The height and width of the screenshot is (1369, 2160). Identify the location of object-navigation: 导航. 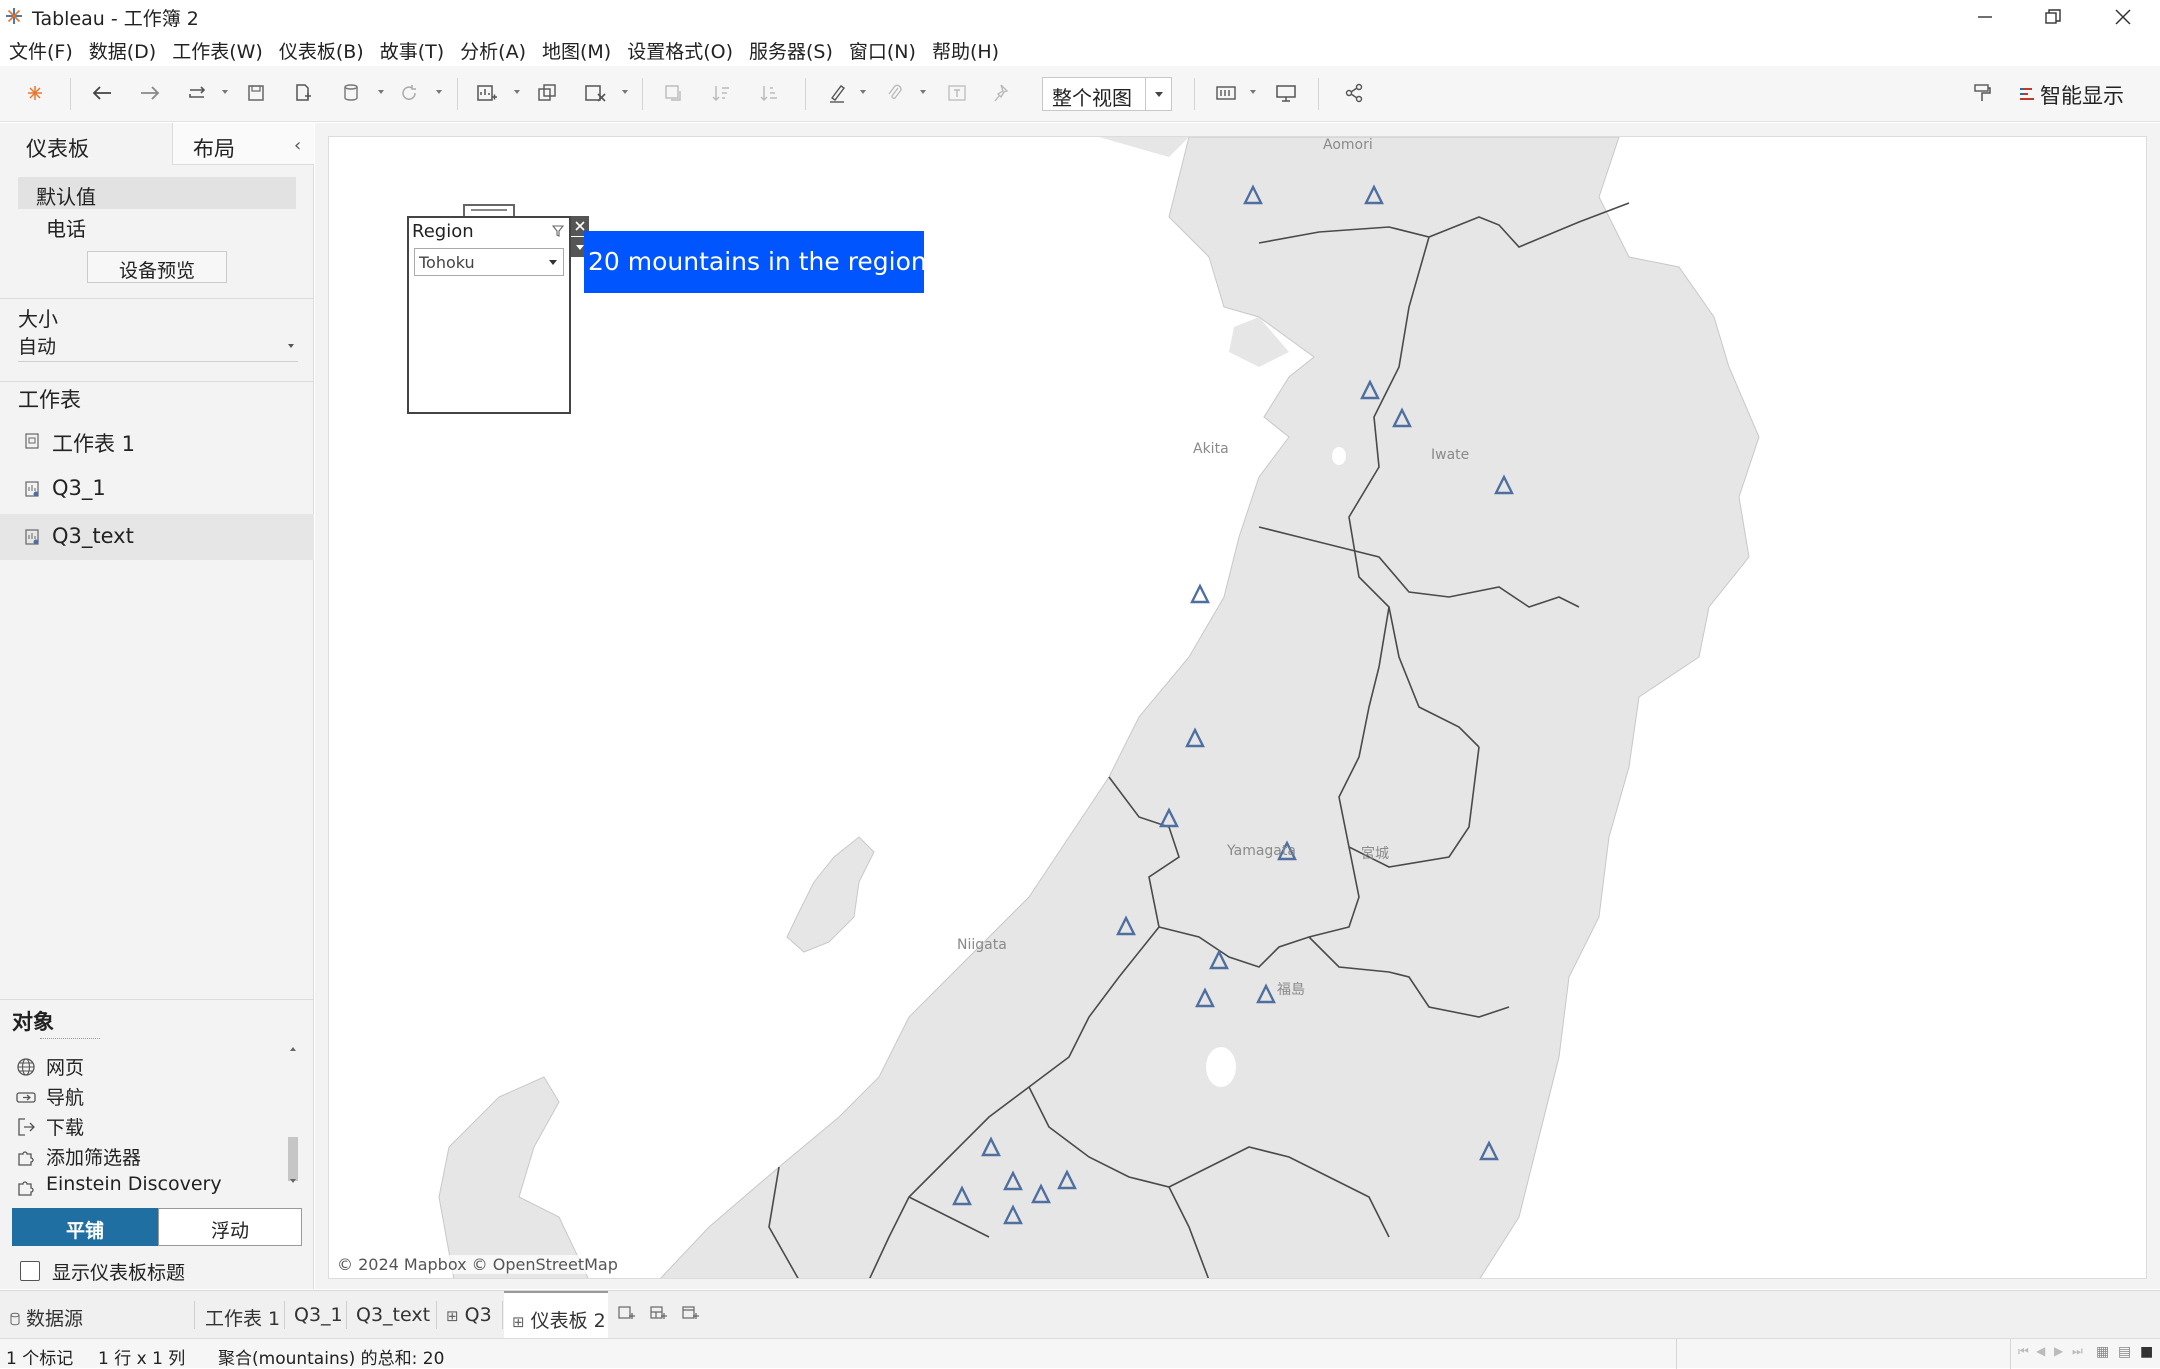
(49, 1098).